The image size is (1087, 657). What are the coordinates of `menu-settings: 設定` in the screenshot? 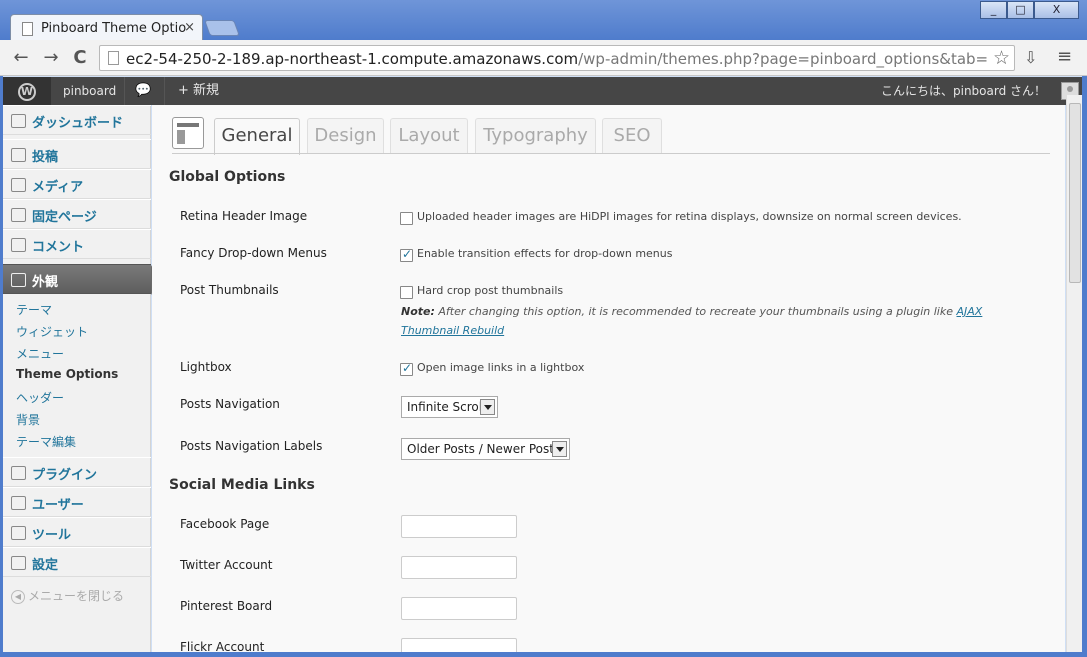 It's located at (77, 562).